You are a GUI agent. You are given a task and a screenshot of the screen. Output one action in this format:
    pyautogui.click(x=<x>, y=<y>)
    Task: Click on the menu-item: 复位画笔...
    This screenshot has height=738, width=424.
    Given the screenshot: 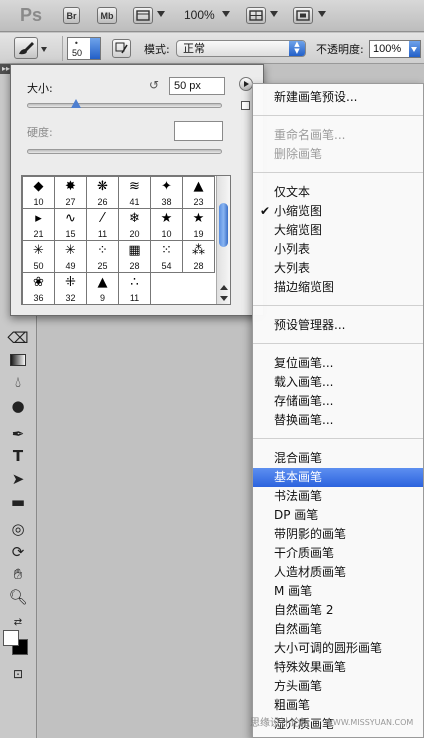 What is the action you would take?
    pyautogui.click(x=338, y=363)
    